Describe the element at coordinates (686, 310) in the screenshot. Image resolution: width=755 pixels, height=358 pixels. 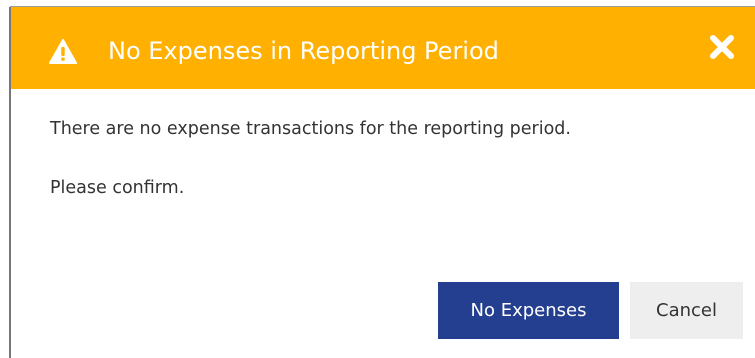
I see `cancel-button: Cancel` at that location.